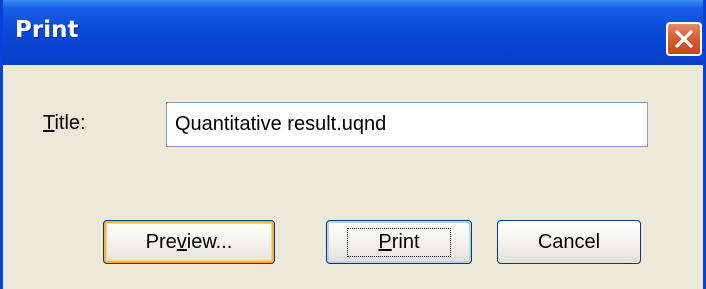  I want to click on close-icon, so click(684, 39).